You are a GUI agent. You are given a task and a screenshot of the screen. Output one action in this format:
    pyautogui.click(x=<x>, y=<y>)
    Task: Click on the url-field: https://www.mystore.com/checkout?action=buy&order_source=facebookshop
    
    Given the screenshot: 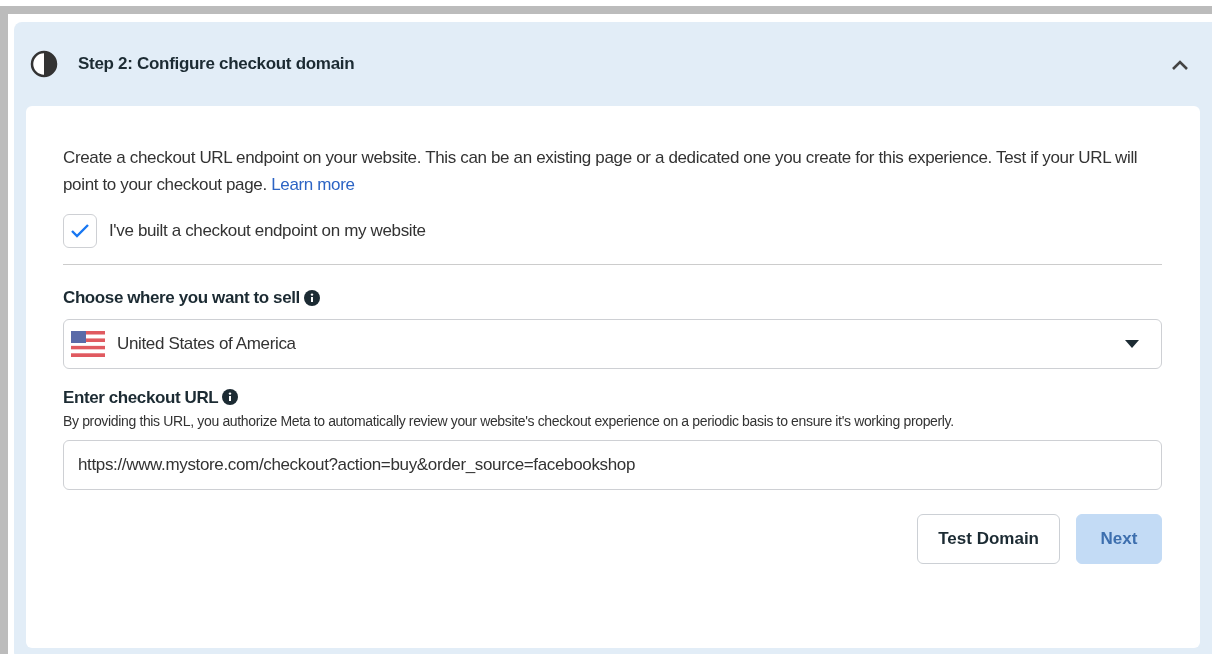 What is the action you would take?
    pyautogui.click(x=612, y=465)
    